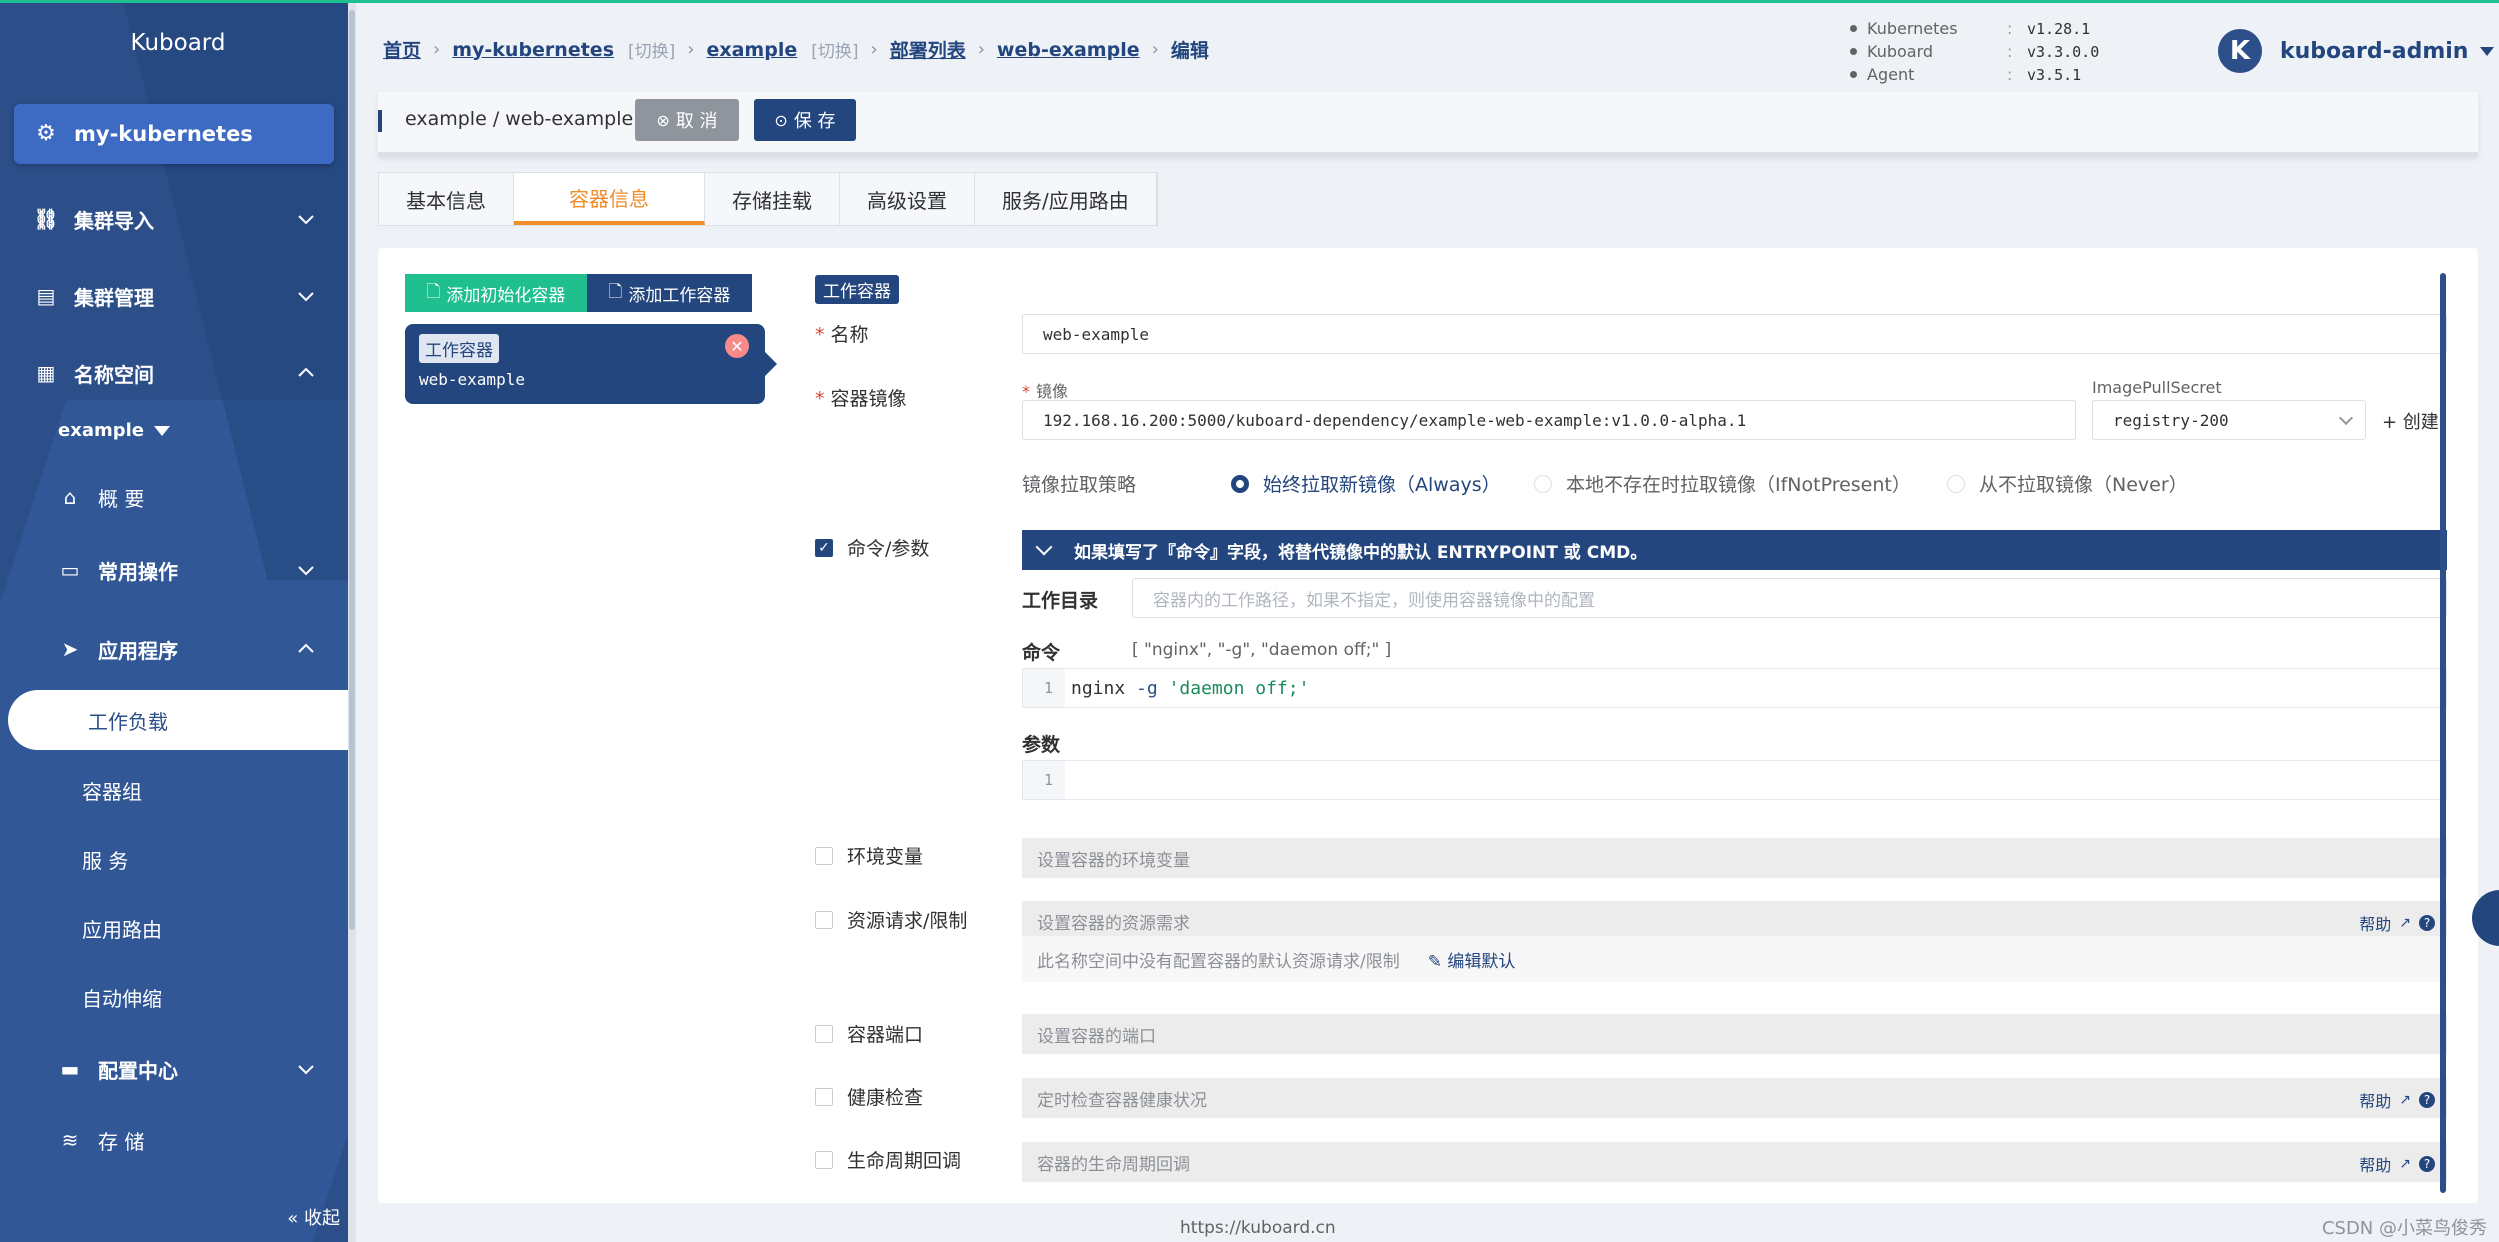  What do you see at coordinates (861, 397) in the screenshot?
I see `image-label: * 容器镜像` at bounding box center [861, 397].